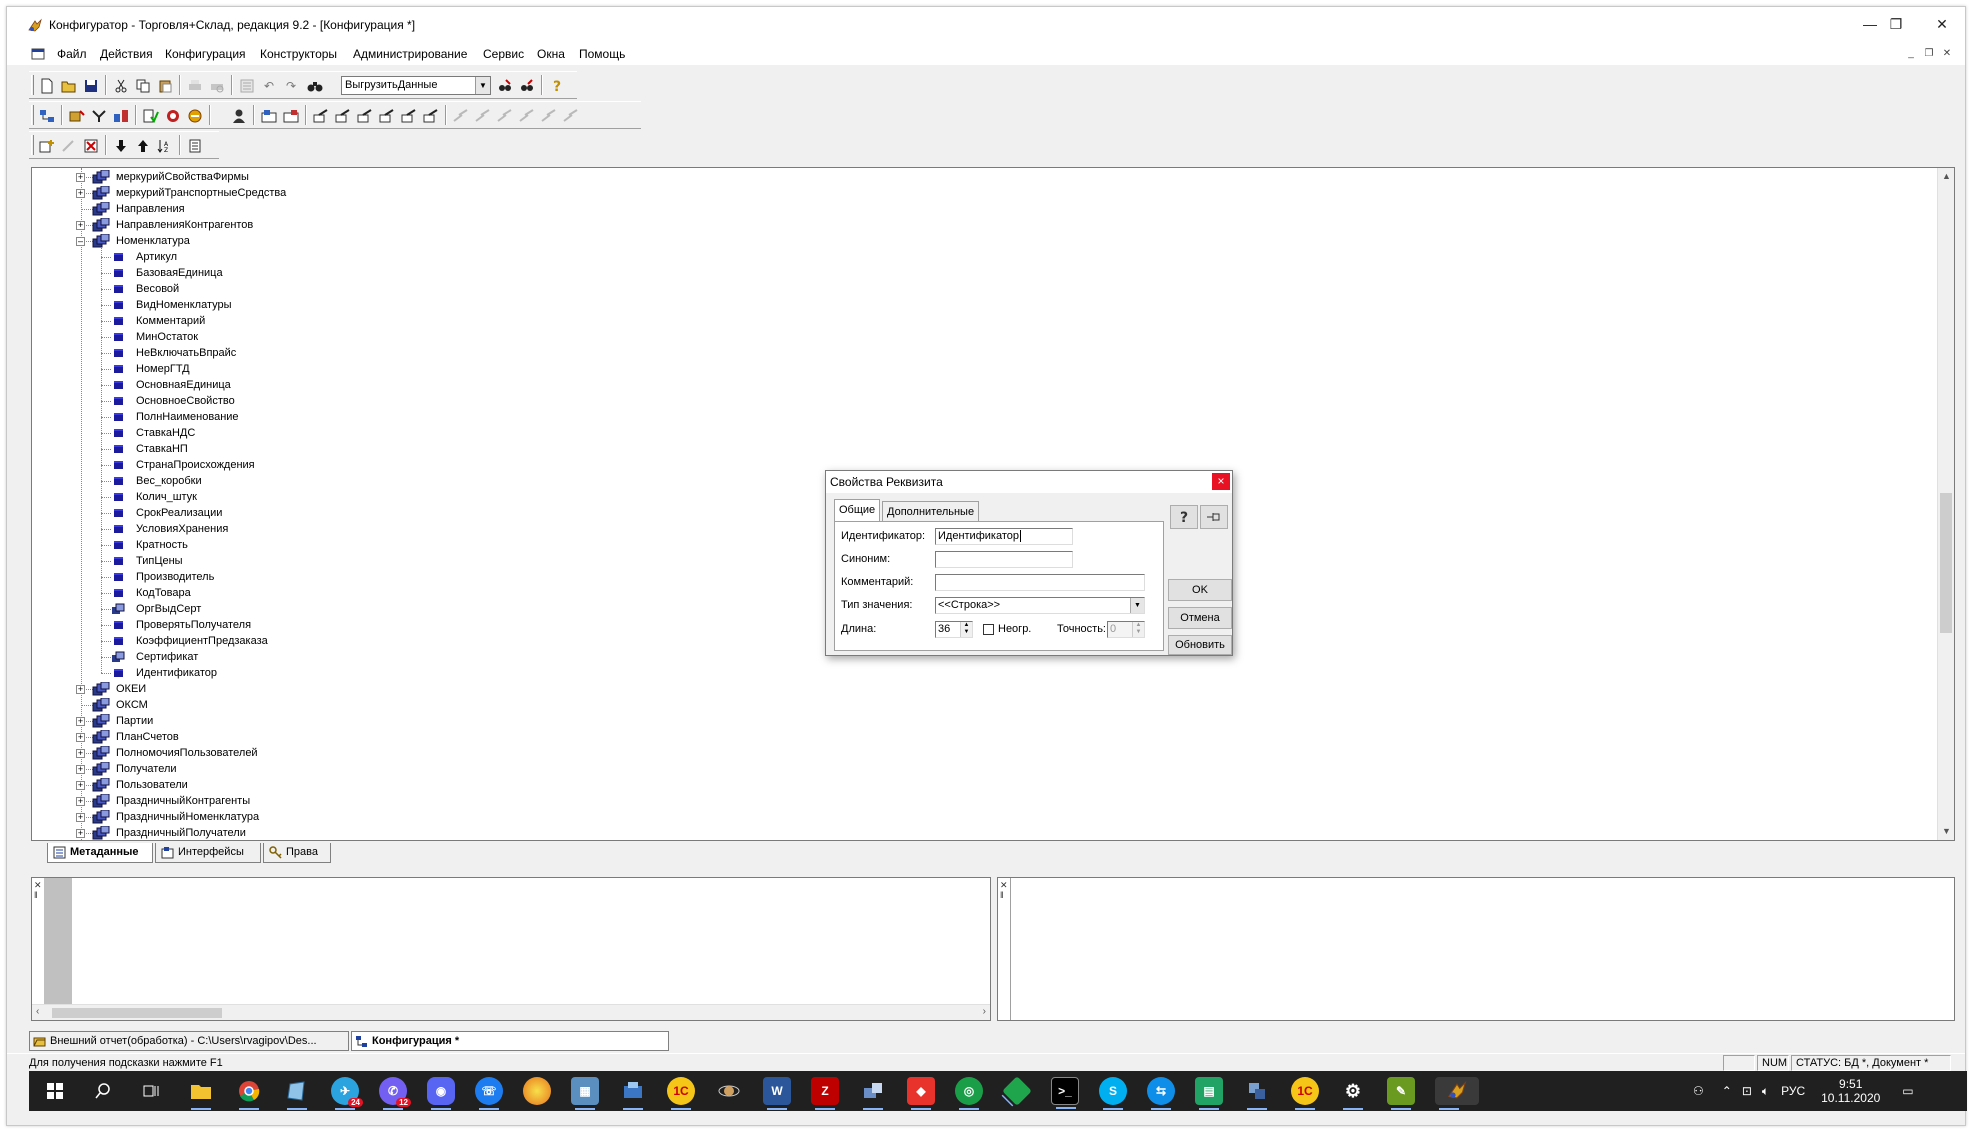 The width and height of the screenshot is (1972, 1132). What do you see at coordinates (99, 116) in the screenshot?
I see `merge-config-icon` at bounding box center [99, 116].